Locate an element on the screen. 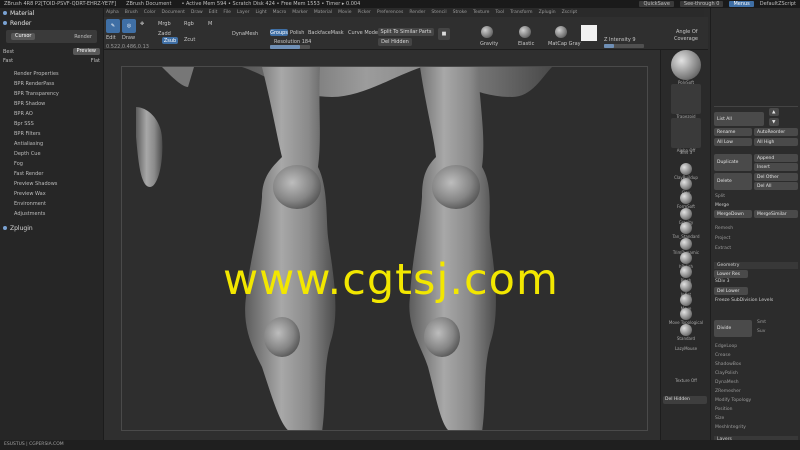 The width and height of the screenshot is (800, 450). geometry-subpalette-item: DynaMesh is located at coordinates (727, 382).